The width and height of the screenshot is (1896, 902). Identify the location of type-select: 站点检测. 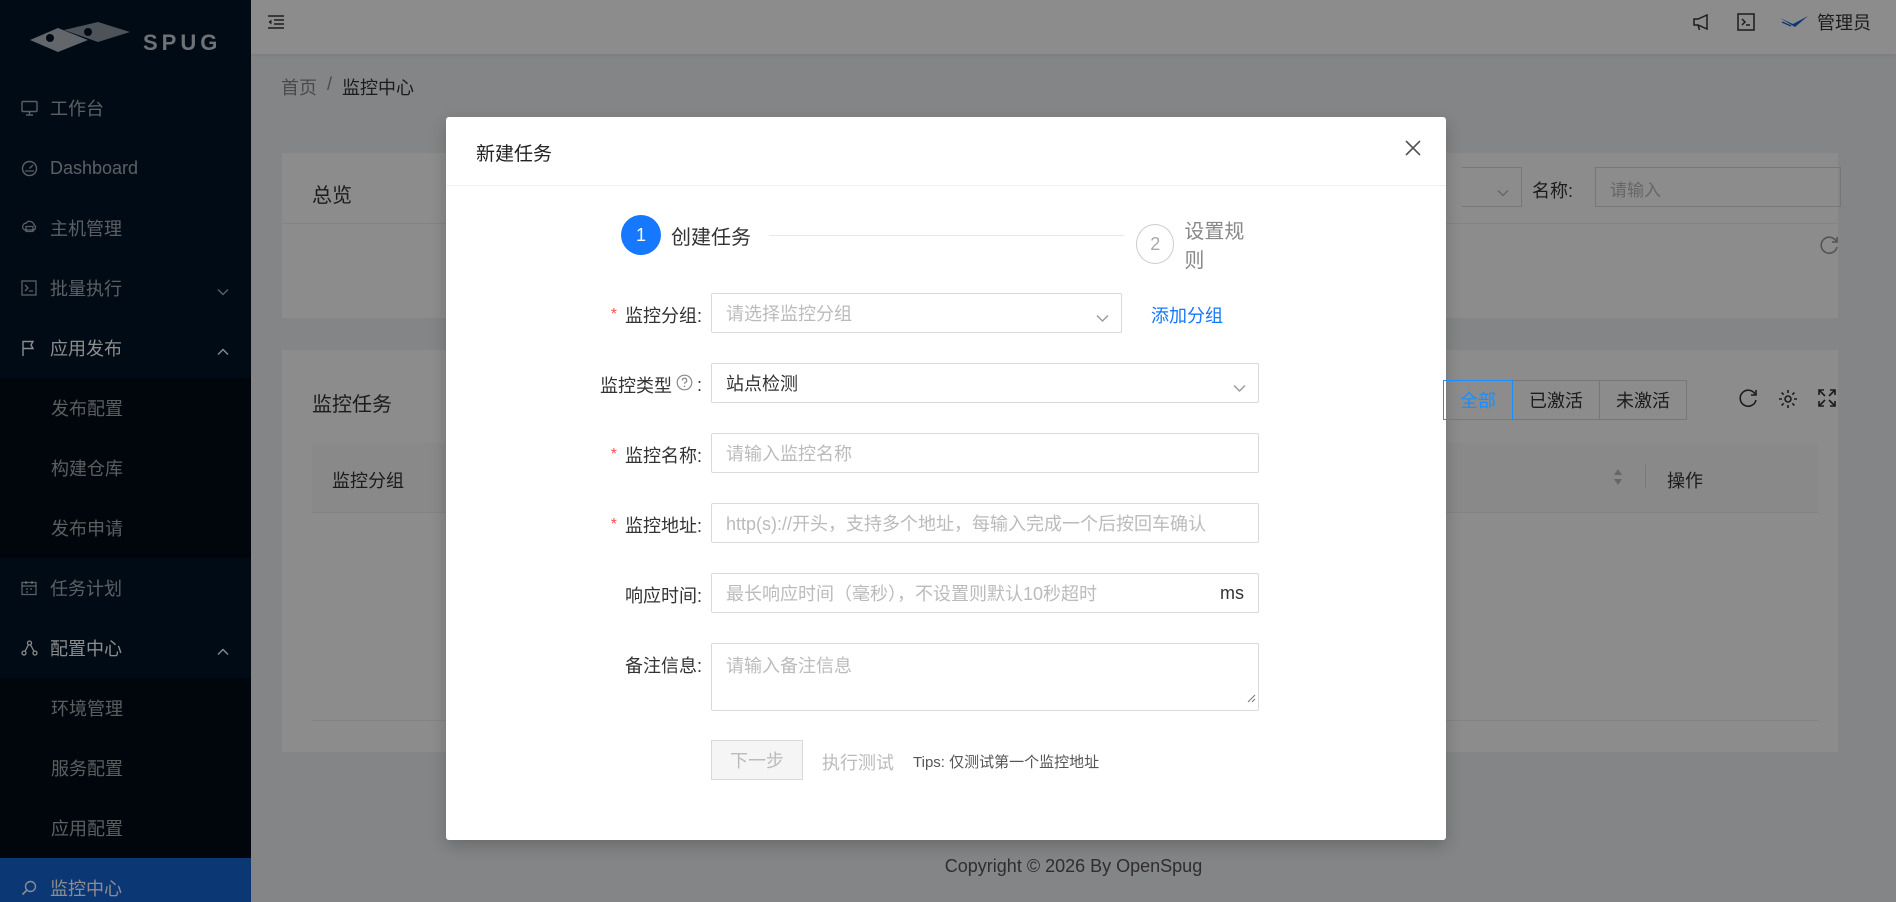
(985, 383).